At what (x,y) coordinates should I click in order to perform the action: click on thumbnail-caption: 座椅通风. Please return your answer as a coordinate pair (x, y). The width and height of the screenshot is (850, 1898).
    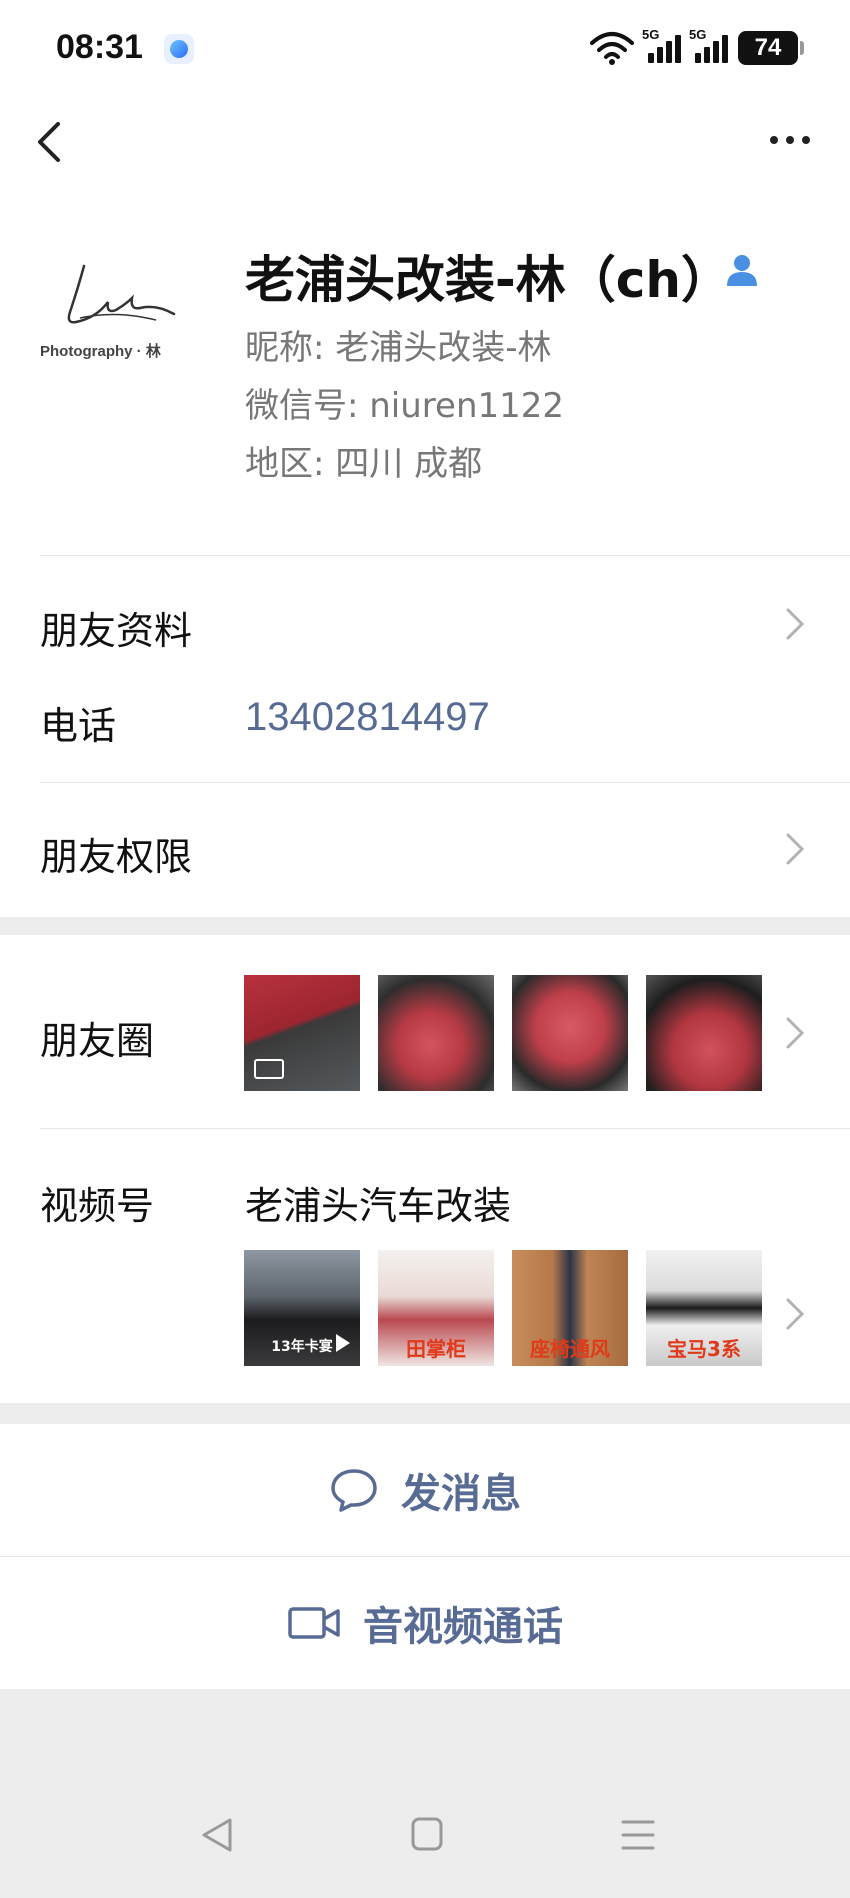
    Looking at the image, I should click on (570, 1349).